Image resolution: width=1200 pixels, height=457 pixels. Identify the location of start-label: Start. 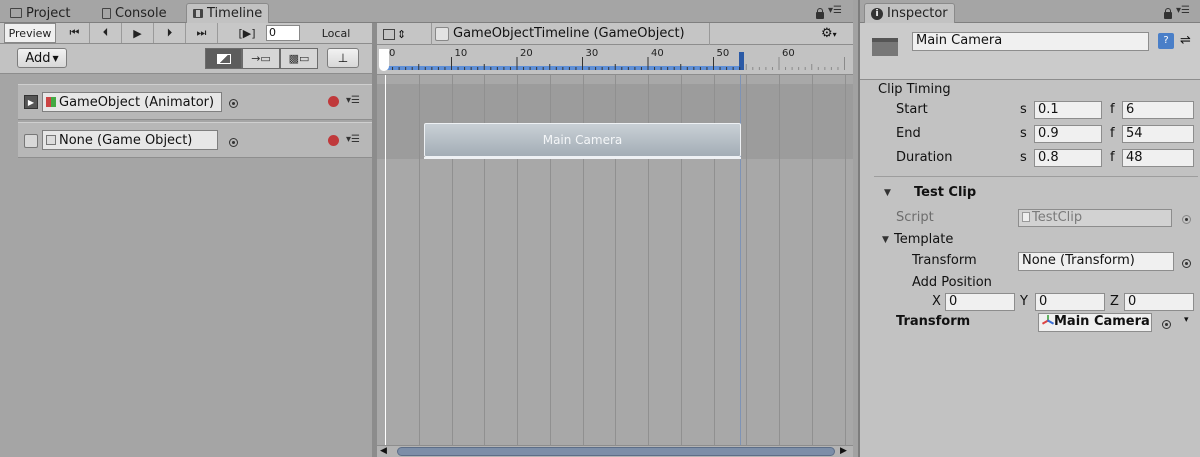
(912, 109).